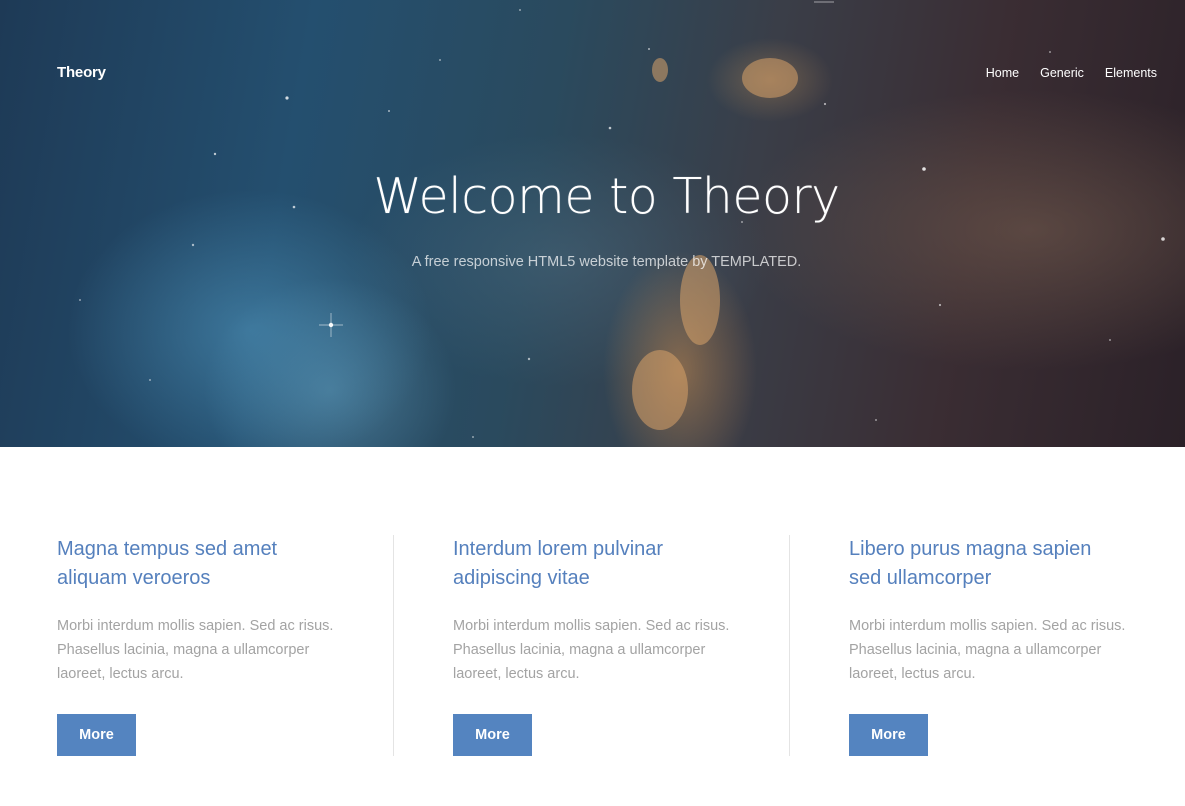 This screenshot has width=1185, height=806. What do you see at coordinates (1131, 73) in the screenshot?
I see `nav-link-elements: Elements` at bounding box center [1131, 73].